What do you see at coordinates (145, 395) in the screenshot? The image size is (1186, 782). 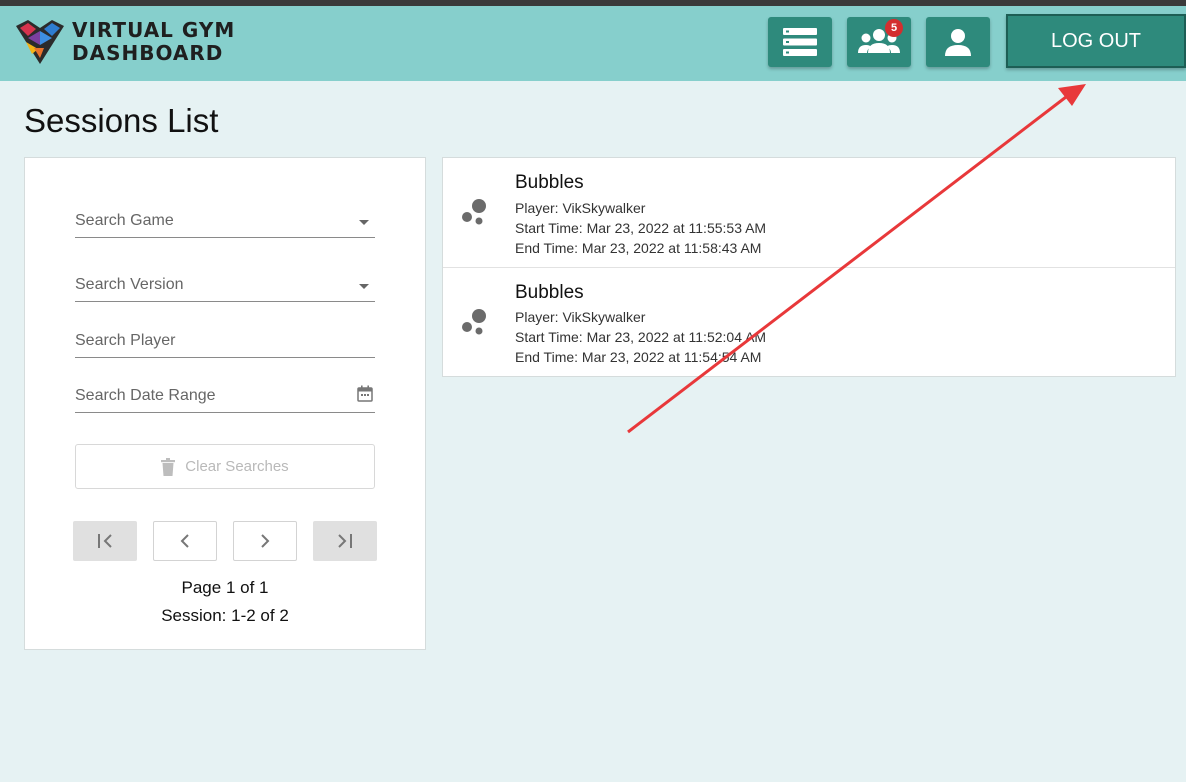 I see `search-date-range-label: Search Date Range` at bounding box center [145, 395].